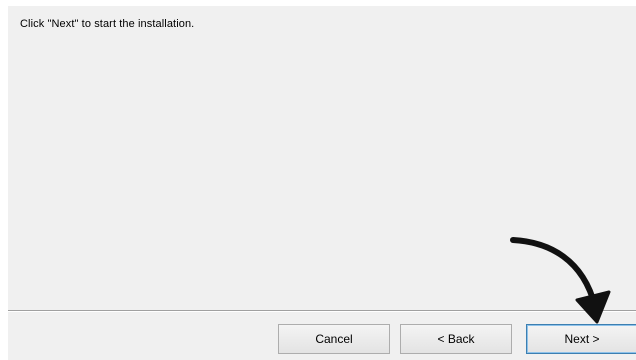  I want to click on instruction-text: Click "Next" to start the installation., so click(107, 24).